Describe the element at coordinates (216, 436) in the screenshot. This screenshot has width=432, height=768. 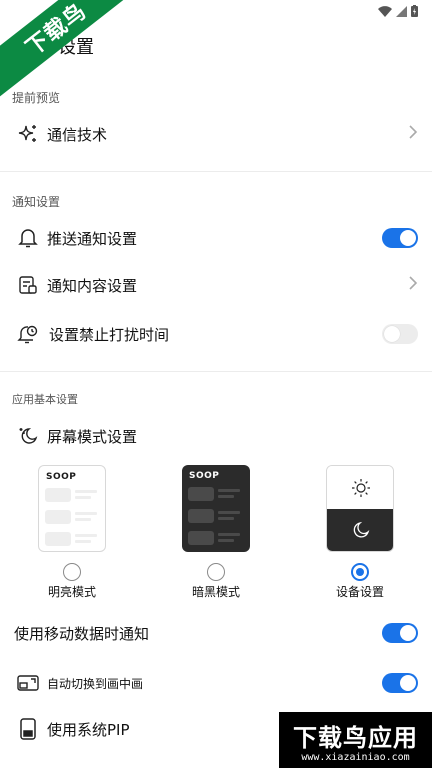
I see `row-screen-mode: 屏幕模式设置` at that location.